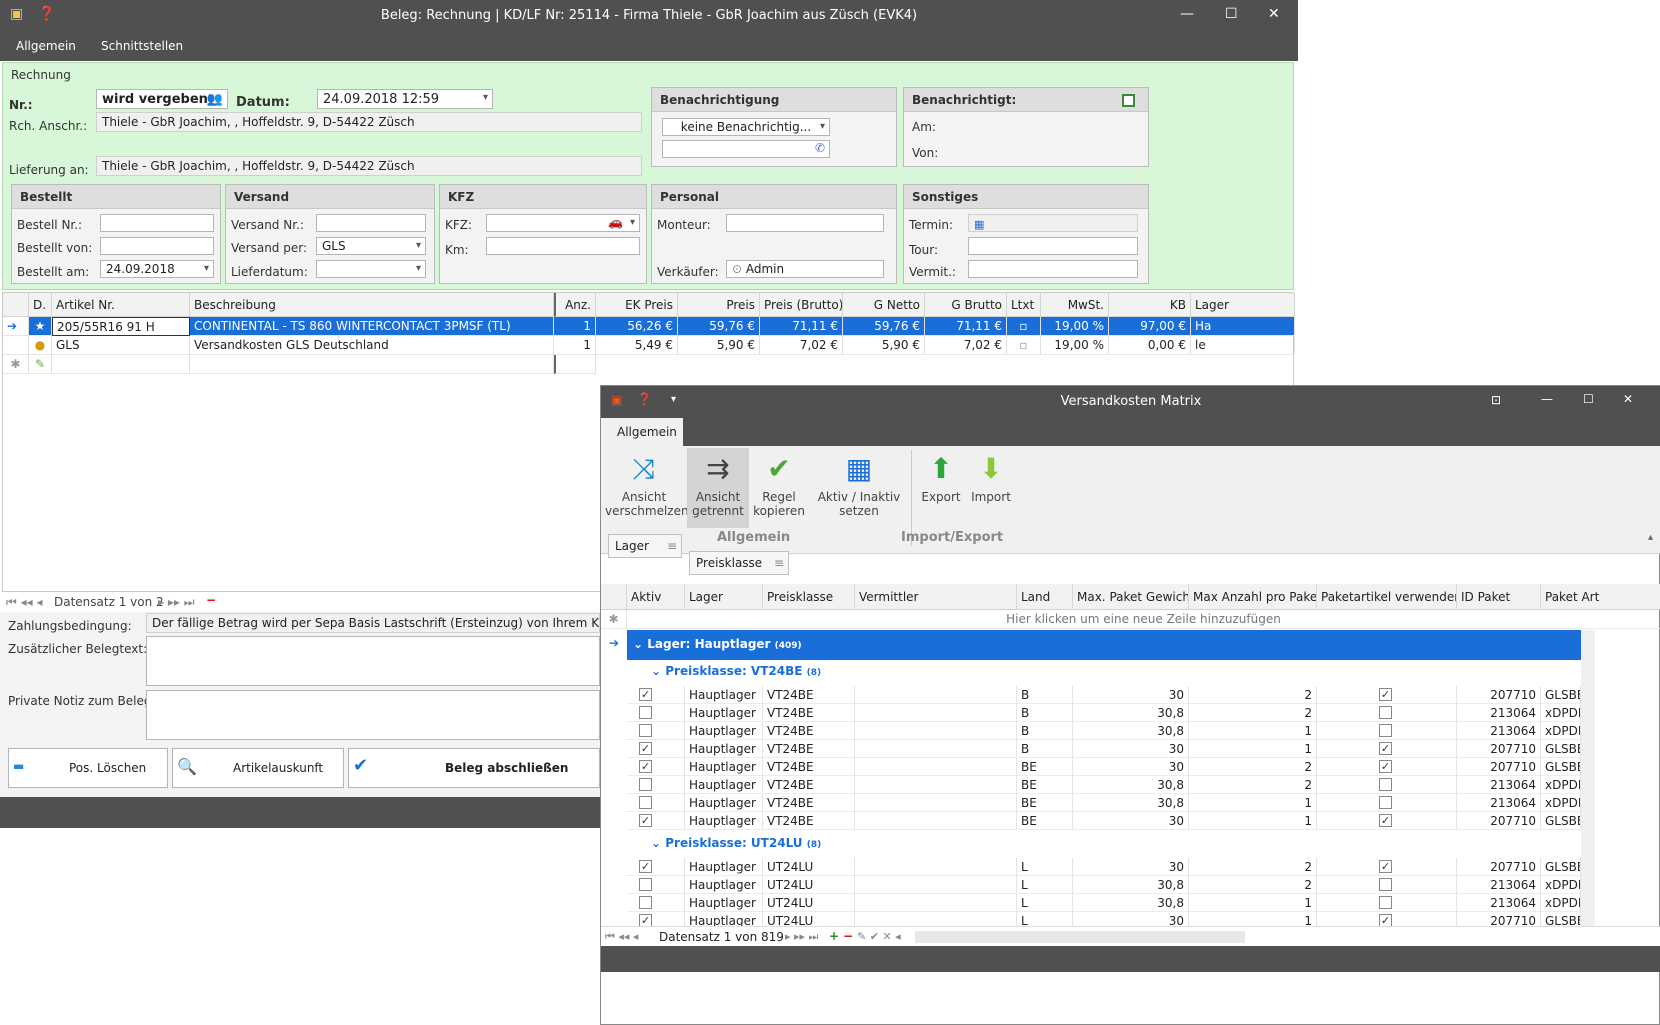  I want to click on new-row-artikel, so click(121, 364).